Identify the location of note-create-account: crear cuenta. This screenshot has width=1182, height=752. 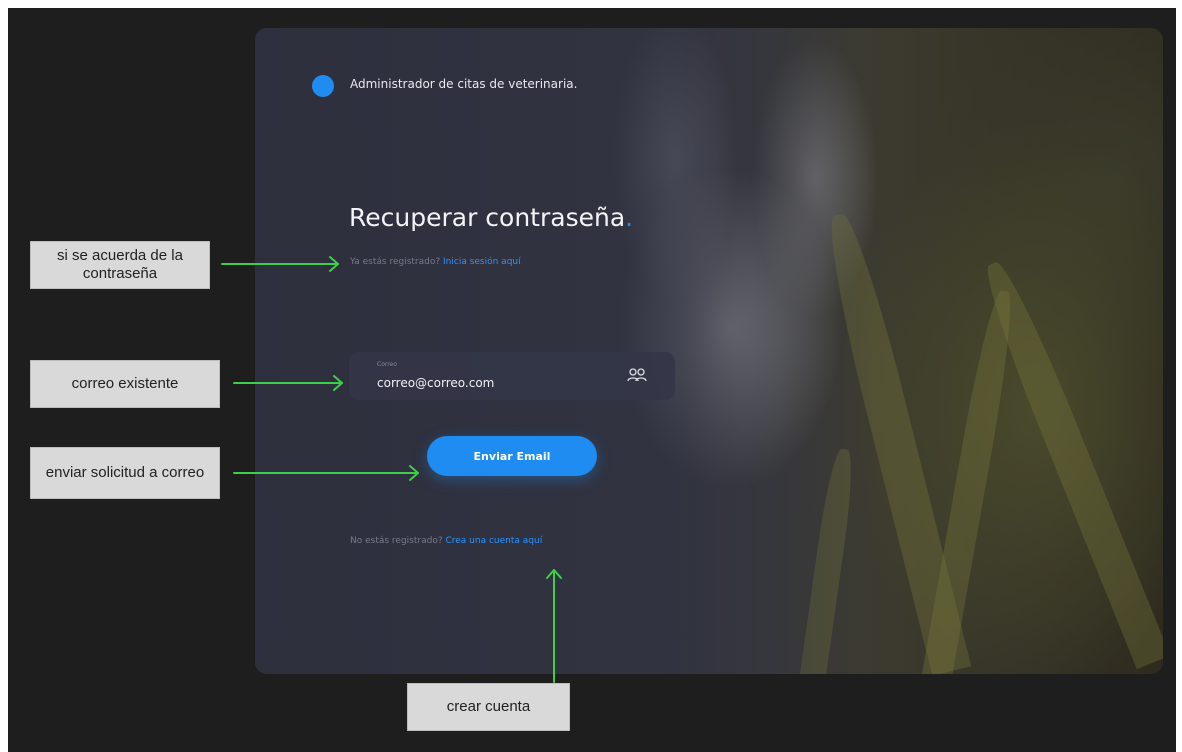
(488, 707).